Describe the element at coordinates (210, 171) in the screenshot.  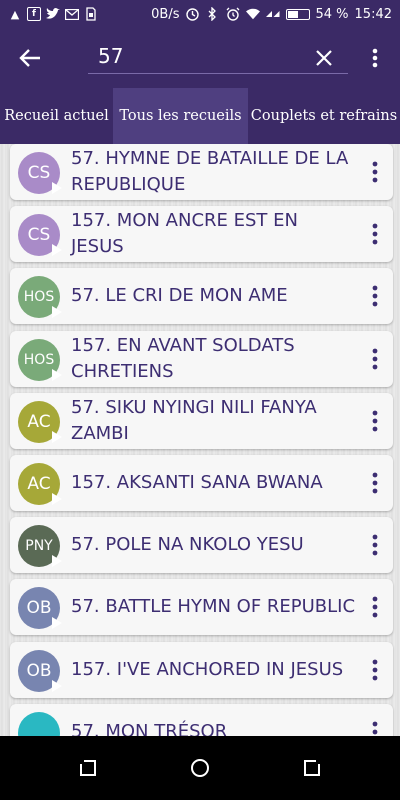
I see `hymn-title: 57. HYMNE DE BATAILLE DE LA REPUBLIQUE` at that location.